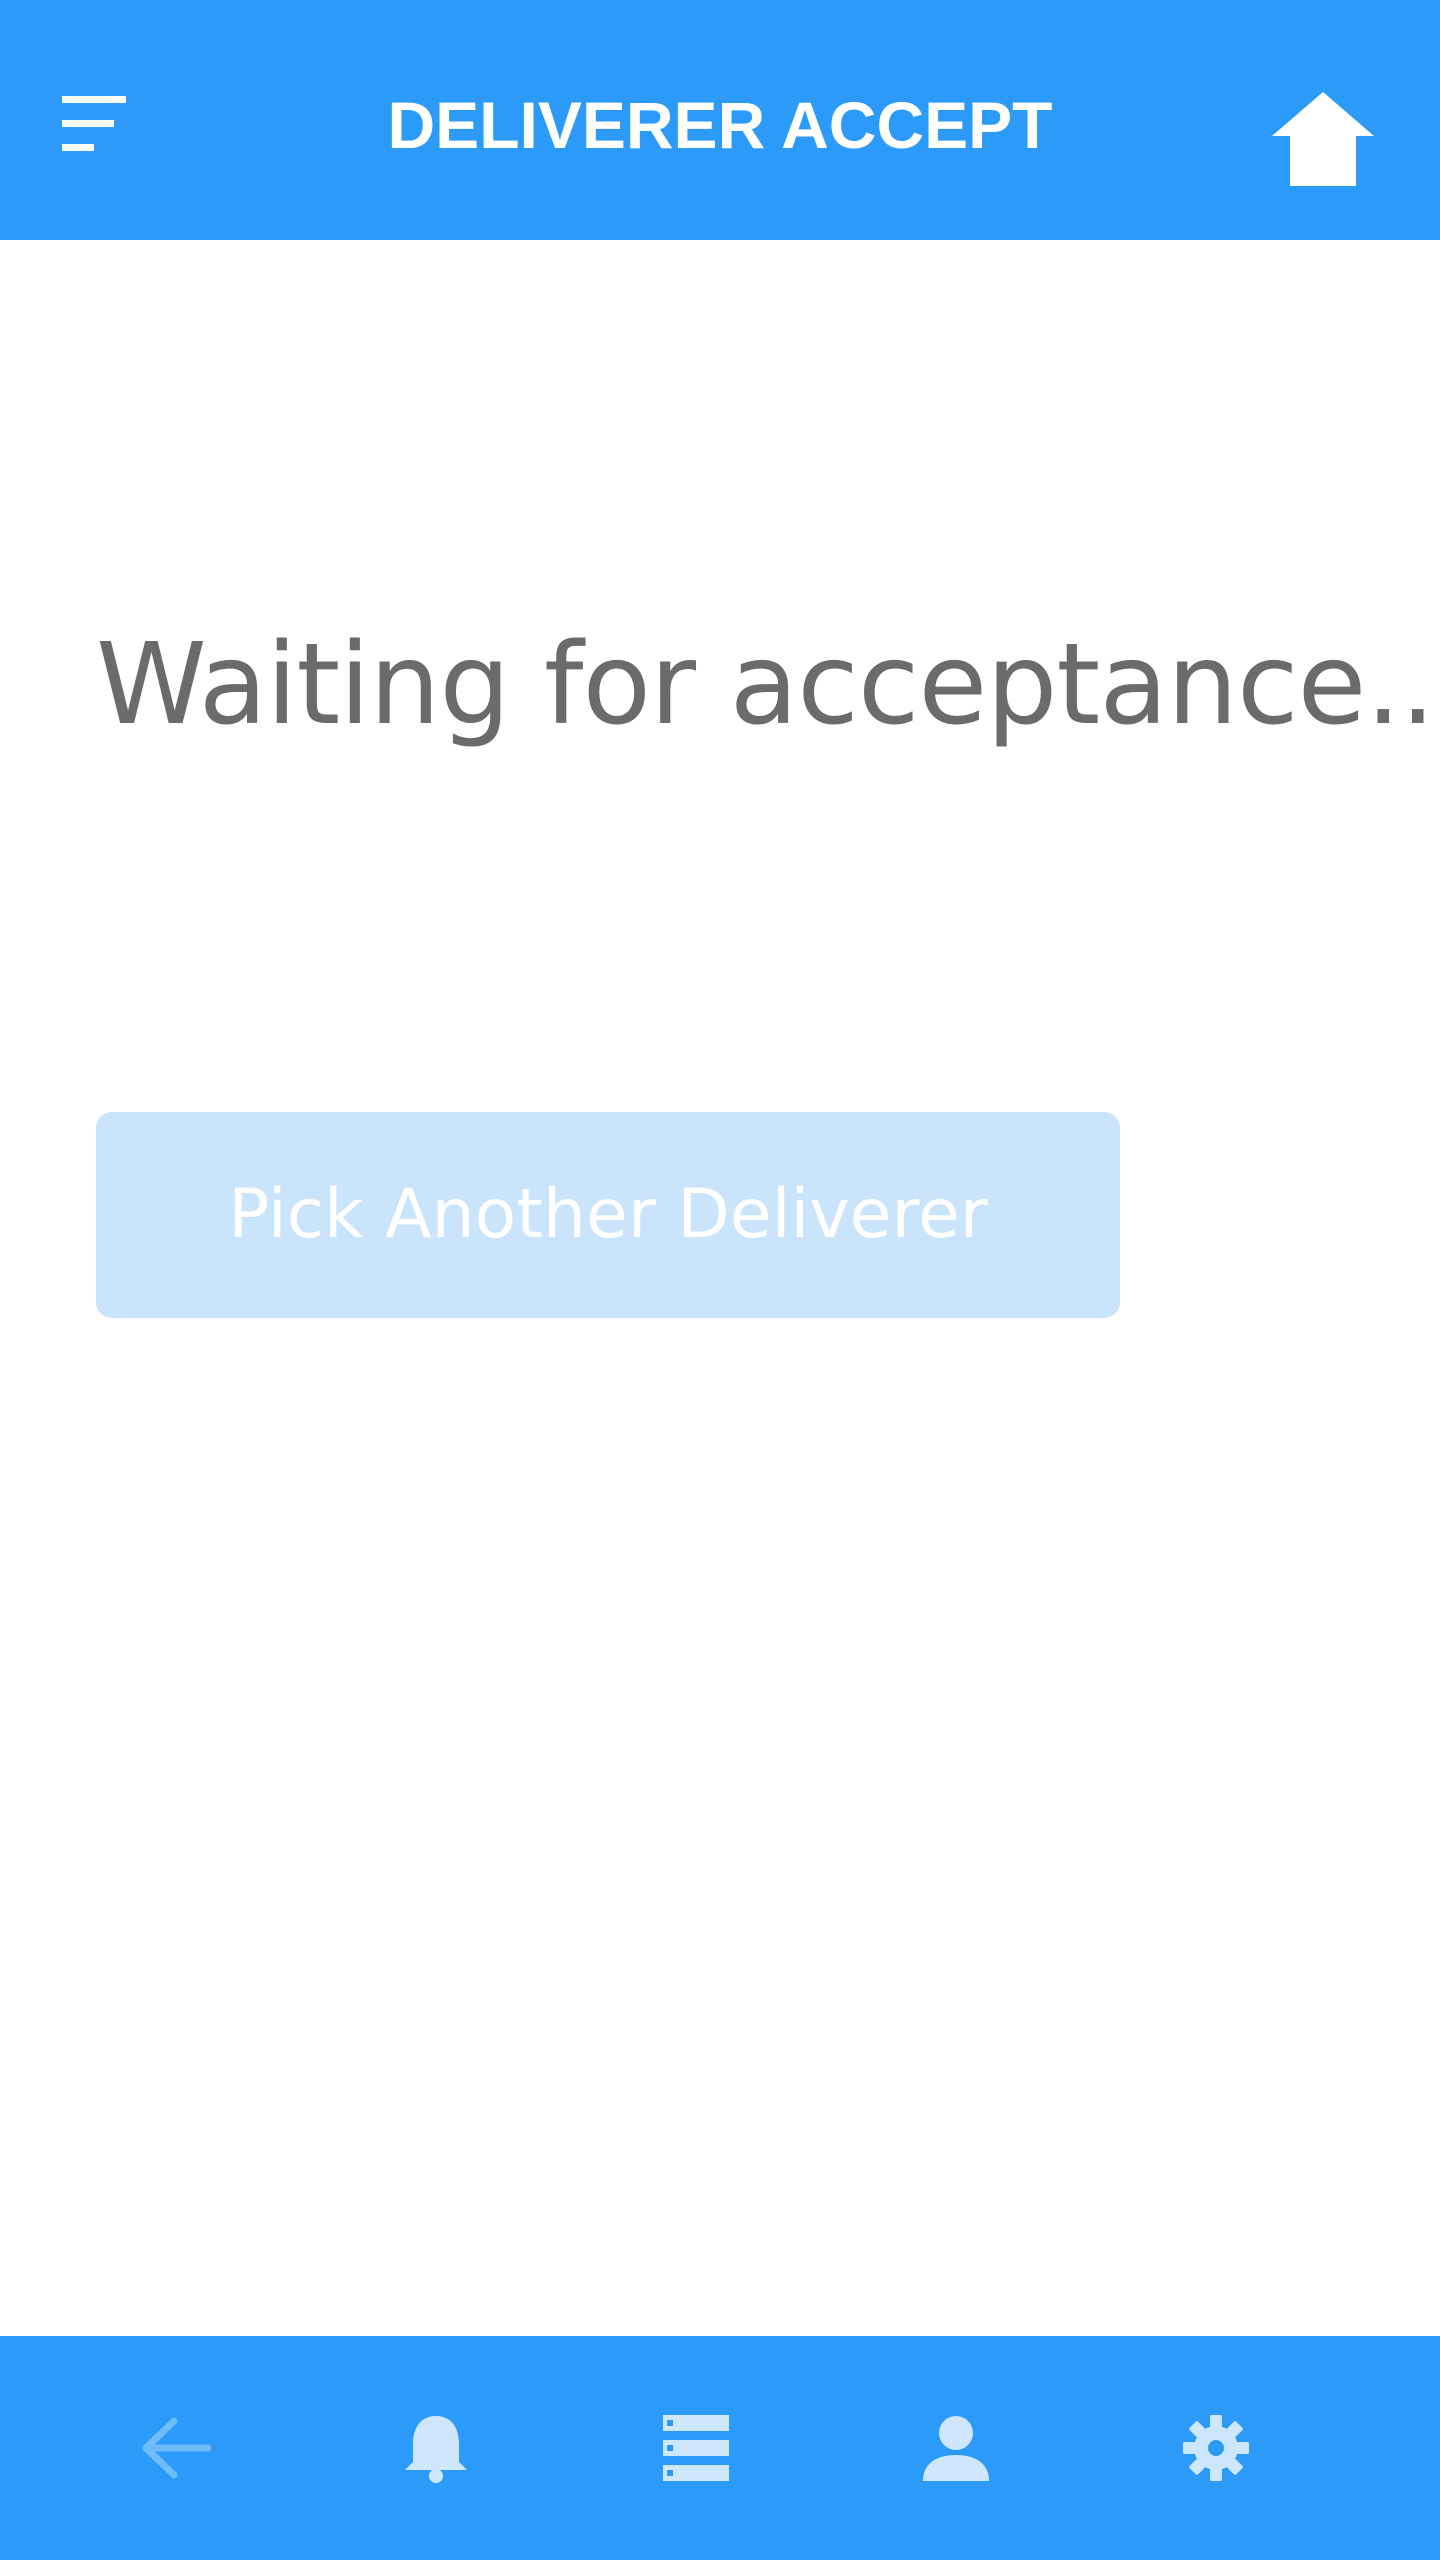  What do you see at coordinates (608, 1215) in the screenshot?
I see `pick-another-deliverer-button: Pick Another Deliverer` at bounding box center [608, 1215].